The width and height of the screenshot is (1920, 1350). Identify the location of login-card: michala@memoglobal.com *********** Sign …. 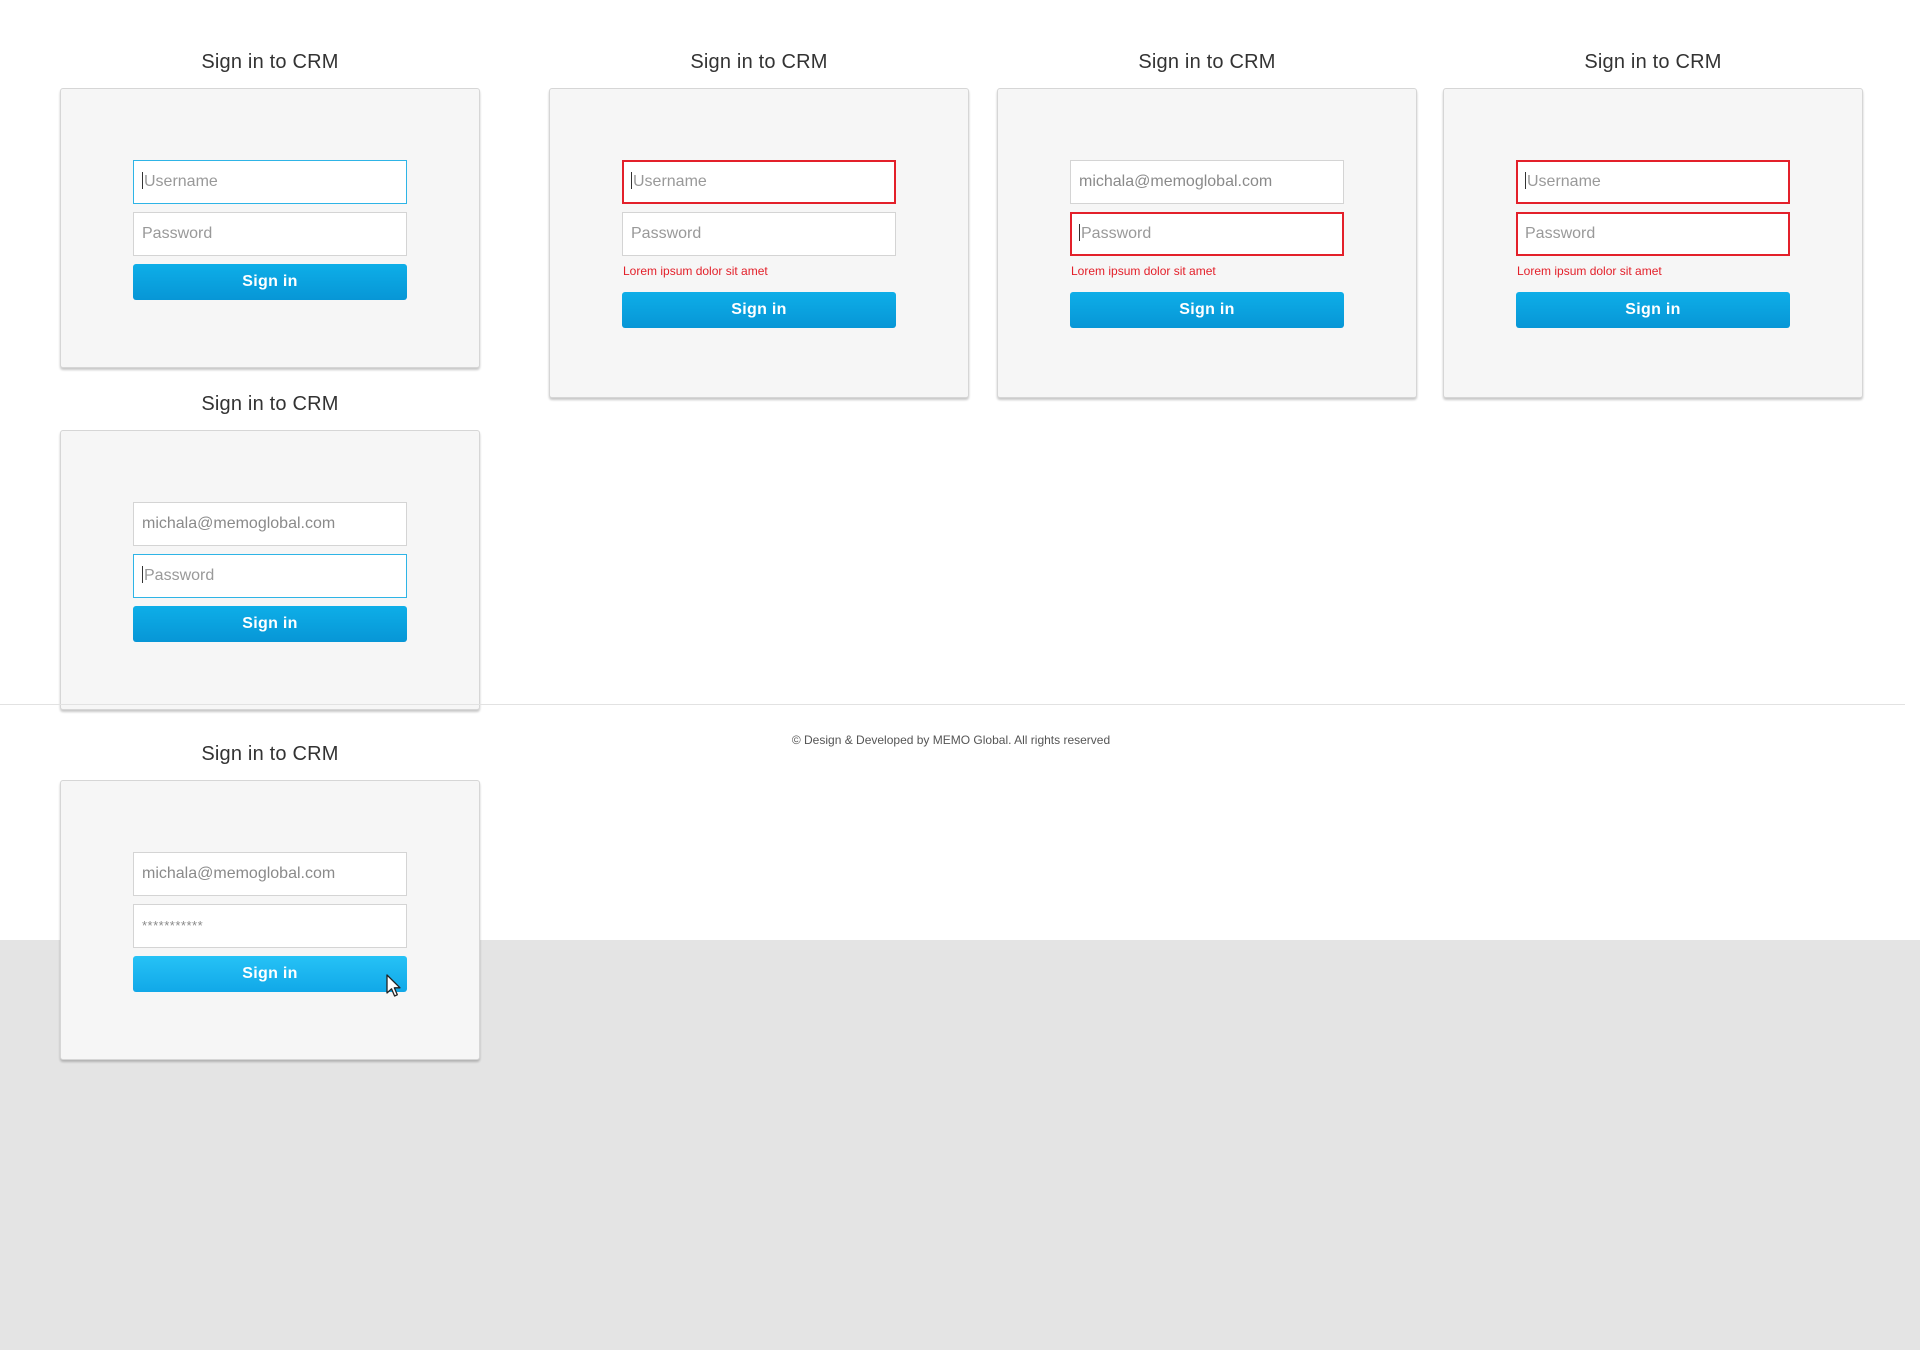
(270, 920).